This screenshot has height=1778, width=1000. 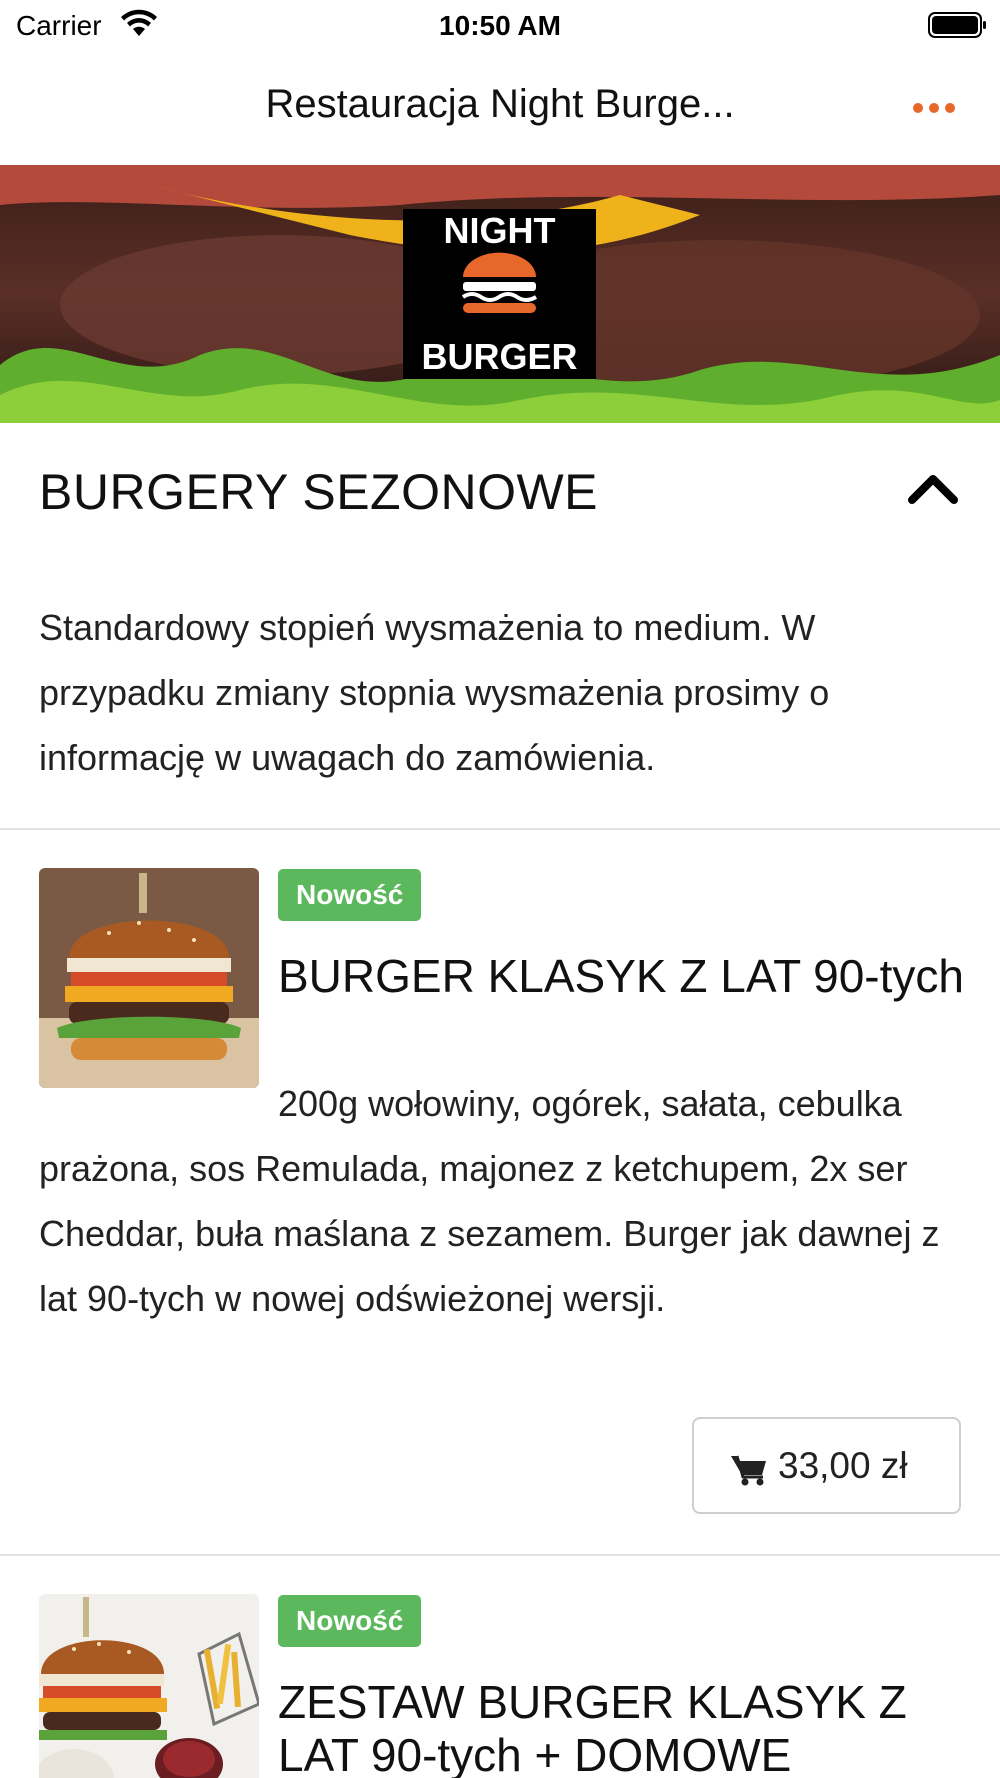 I want to click on section-header-burgery-sezonowe: BURGERY SEZONOWE, so click(x=500, y=488).